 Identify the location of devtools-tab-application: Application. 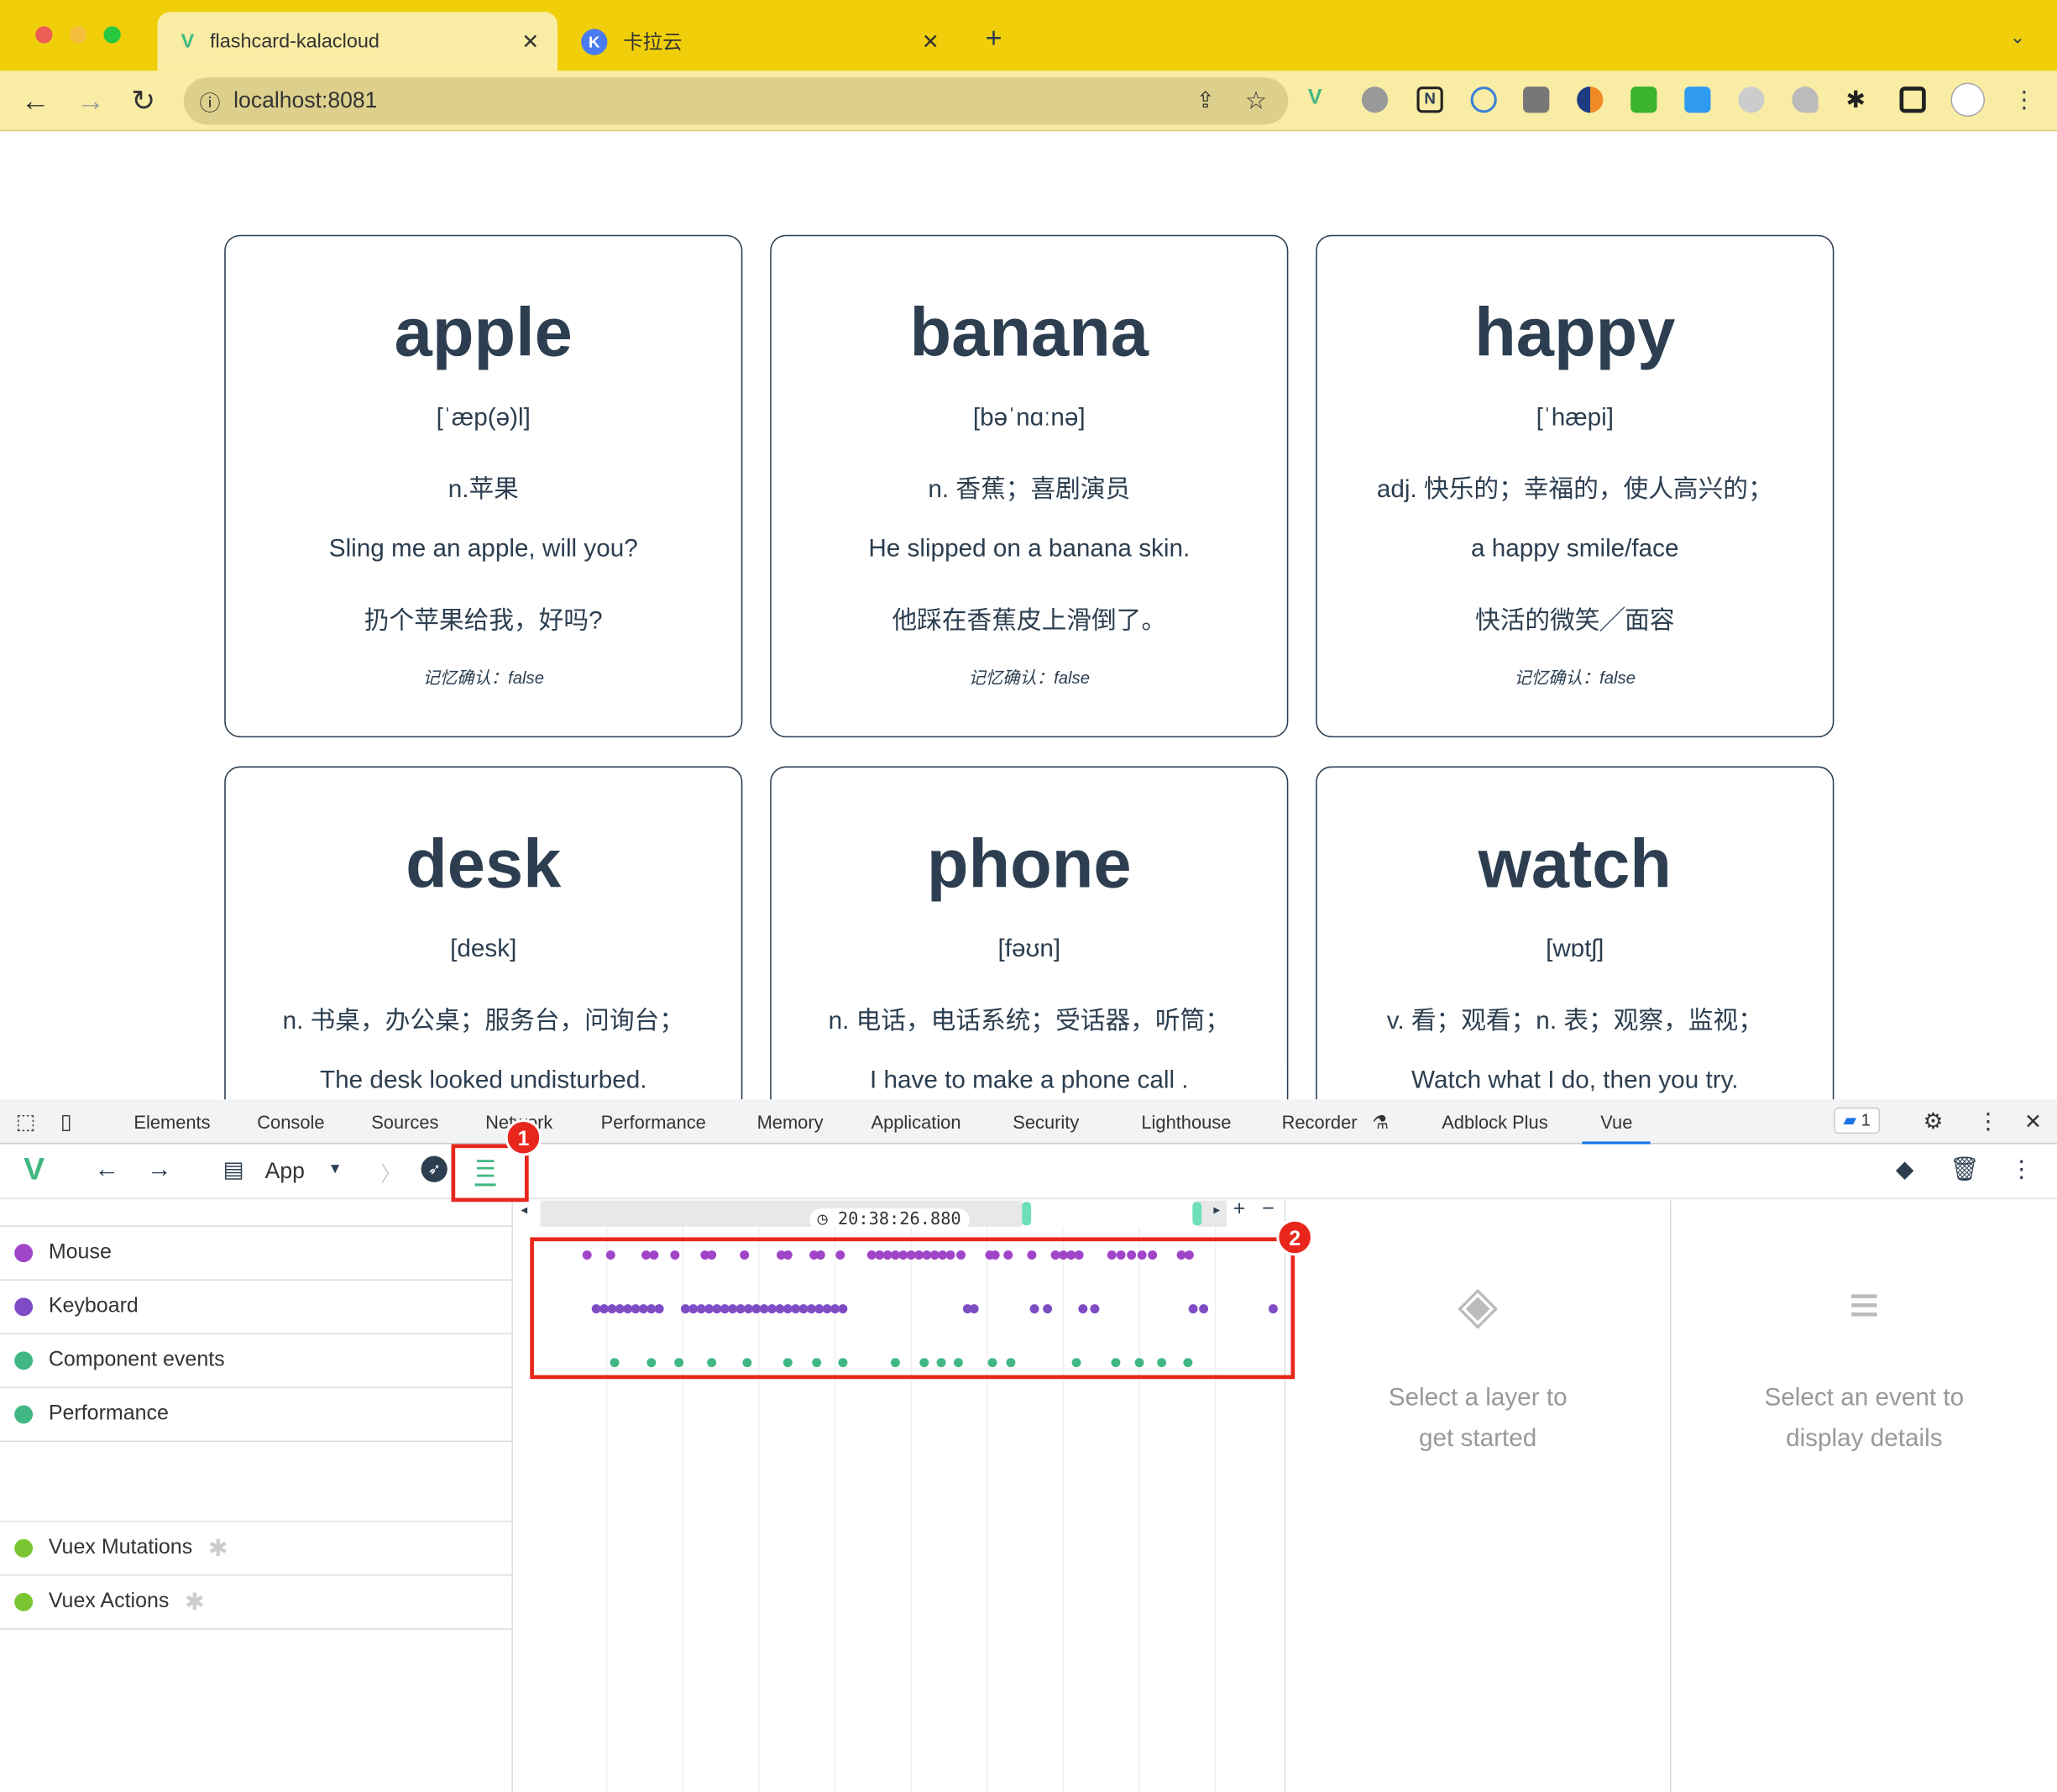
(916, 1121).